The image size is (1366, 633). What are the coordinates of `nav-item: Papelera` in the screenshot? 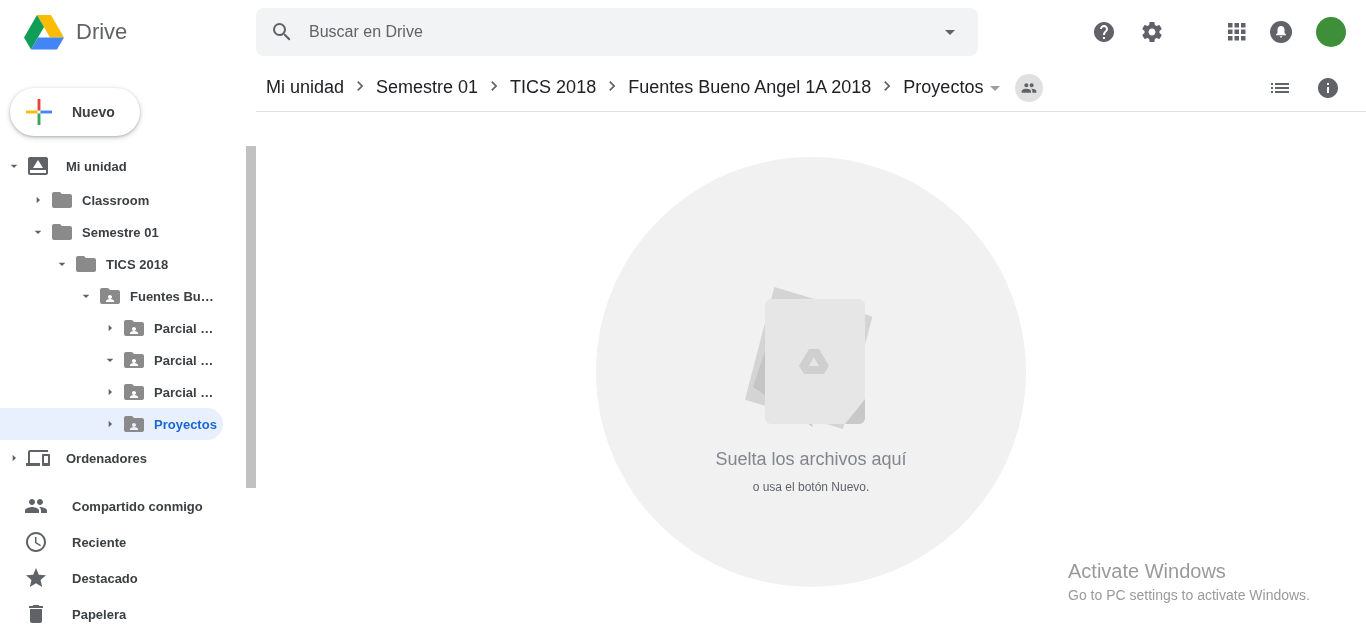 It's located at (128, 614).